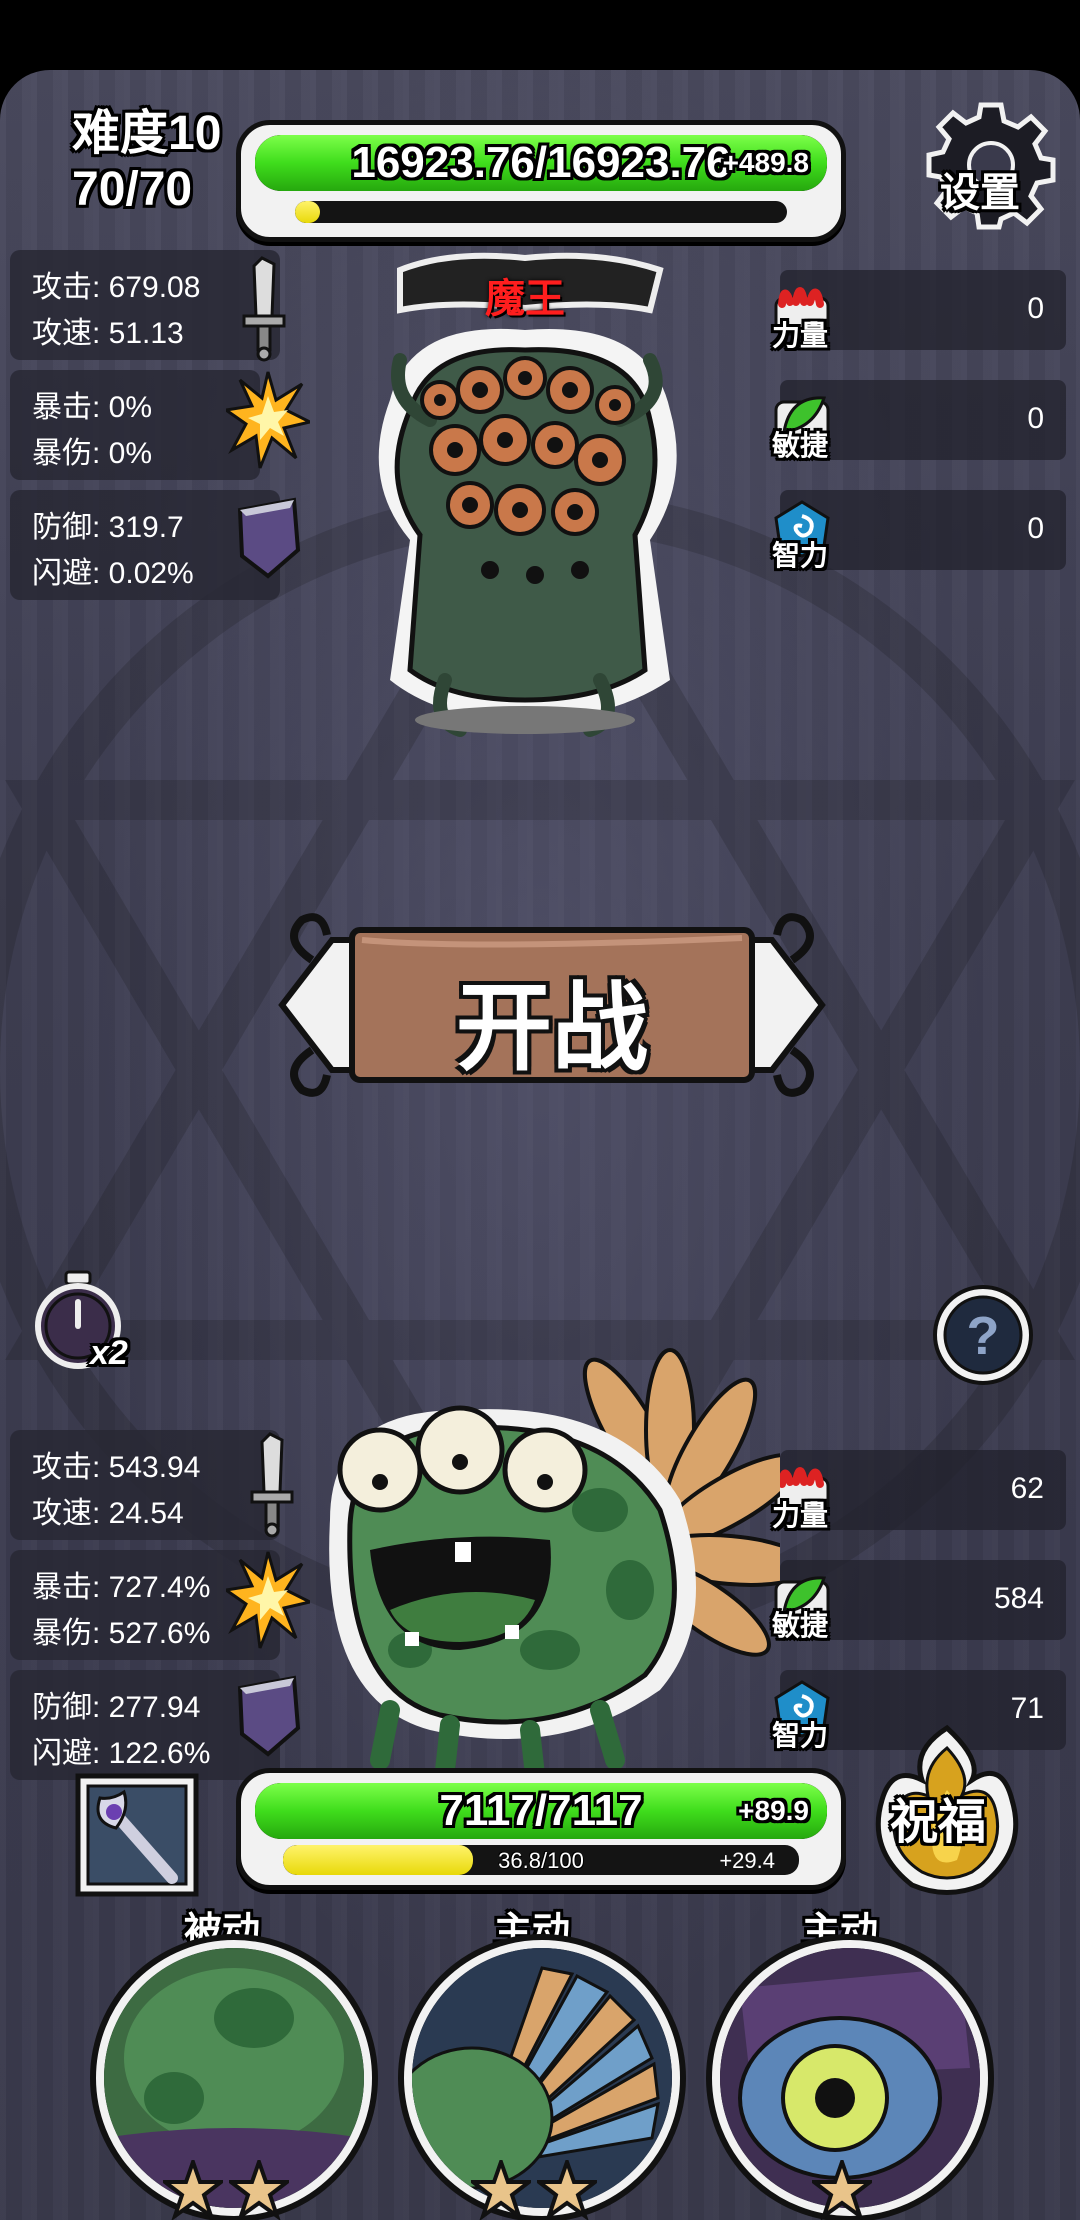 The image size is (1080, 2220). I want to click on enemy-attack-speed: 攻速: 51.13, so click(108, 333).